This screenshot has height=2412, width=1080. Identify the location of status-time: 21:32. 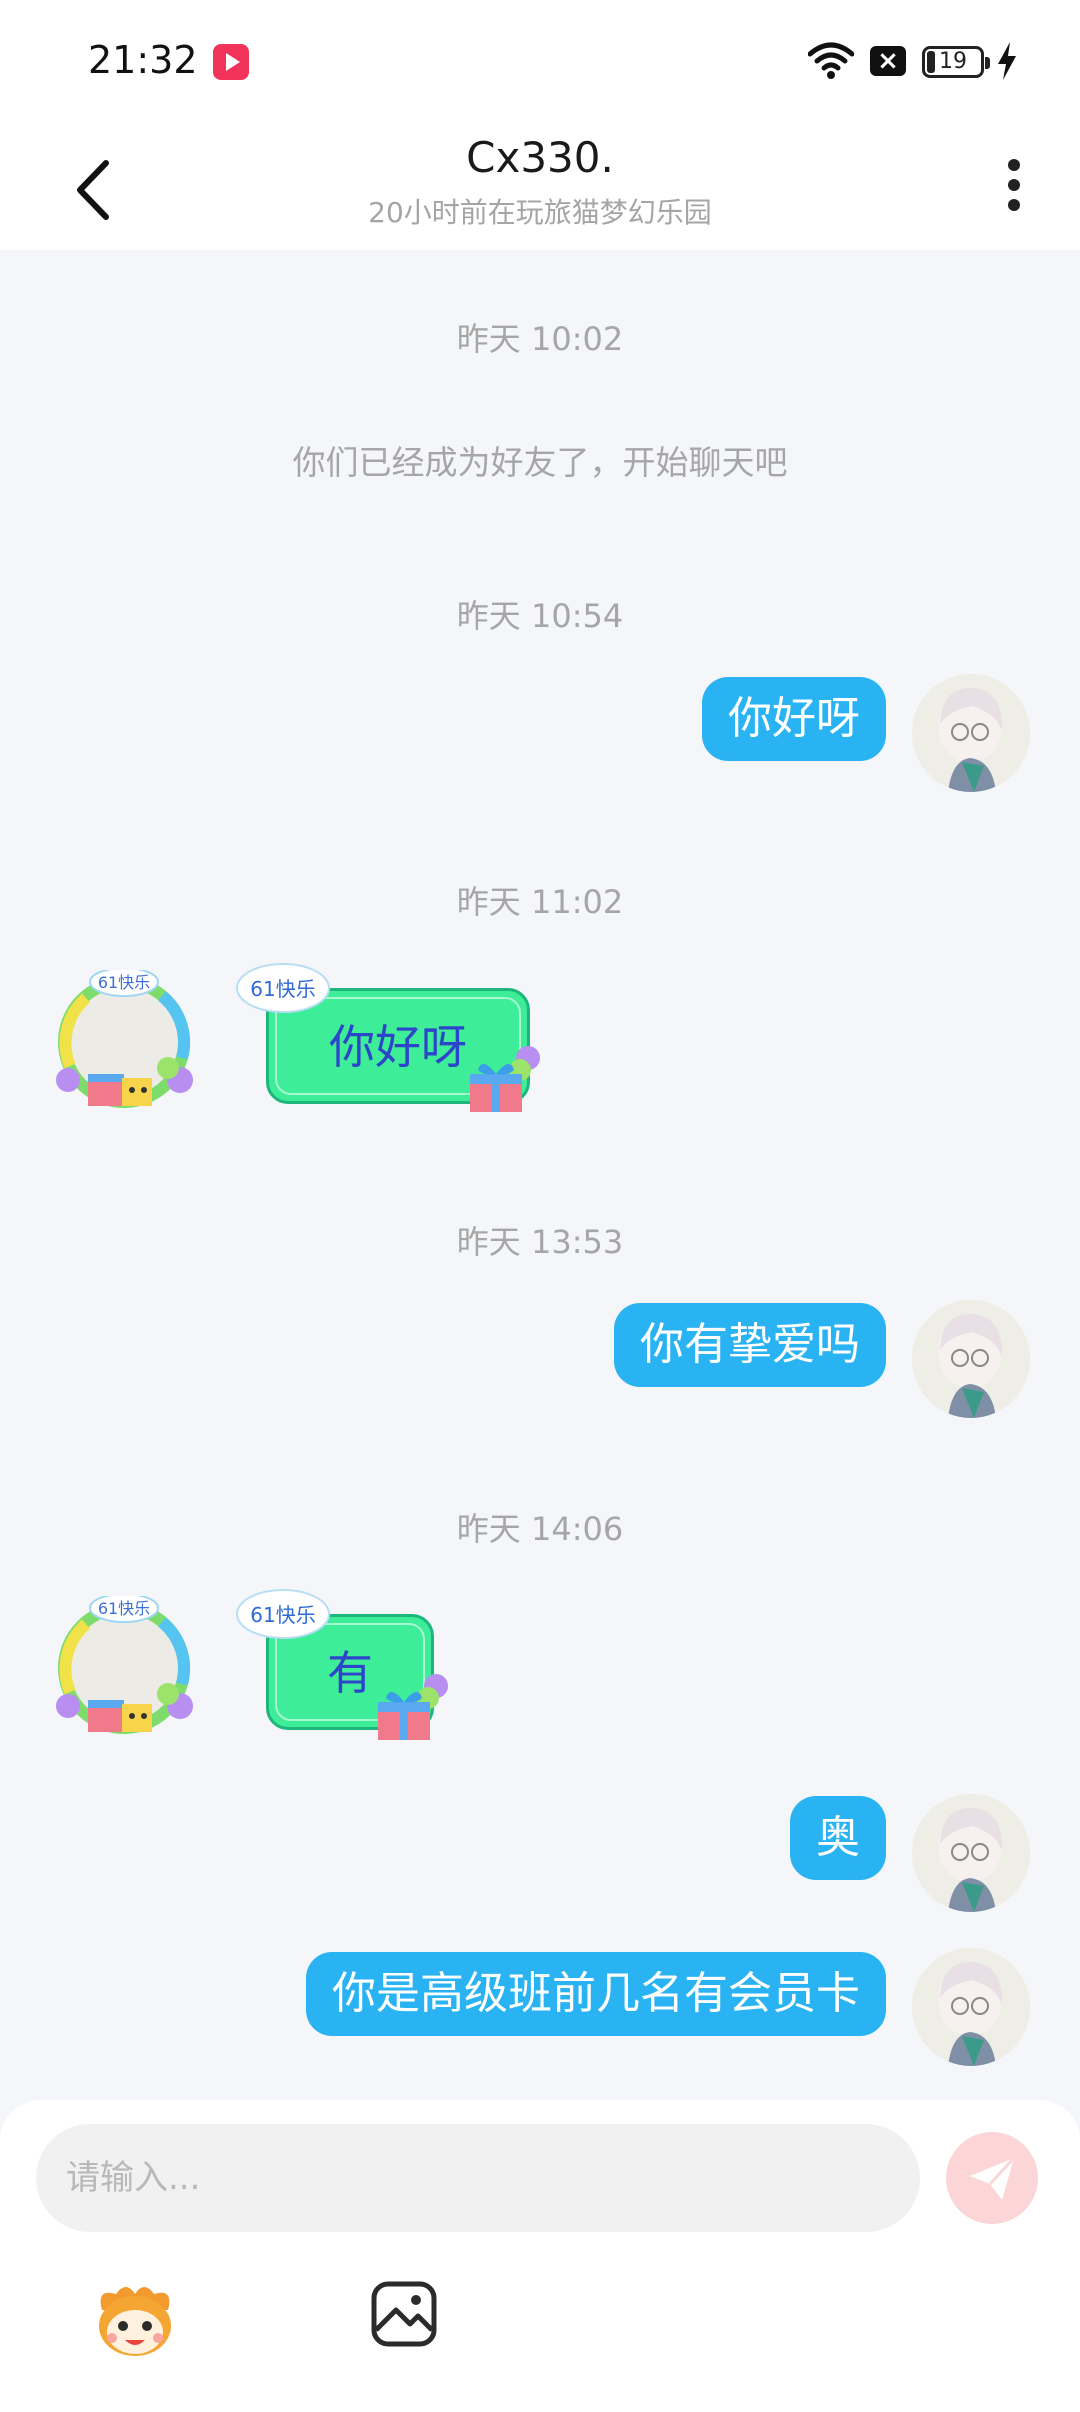
(143, 60).